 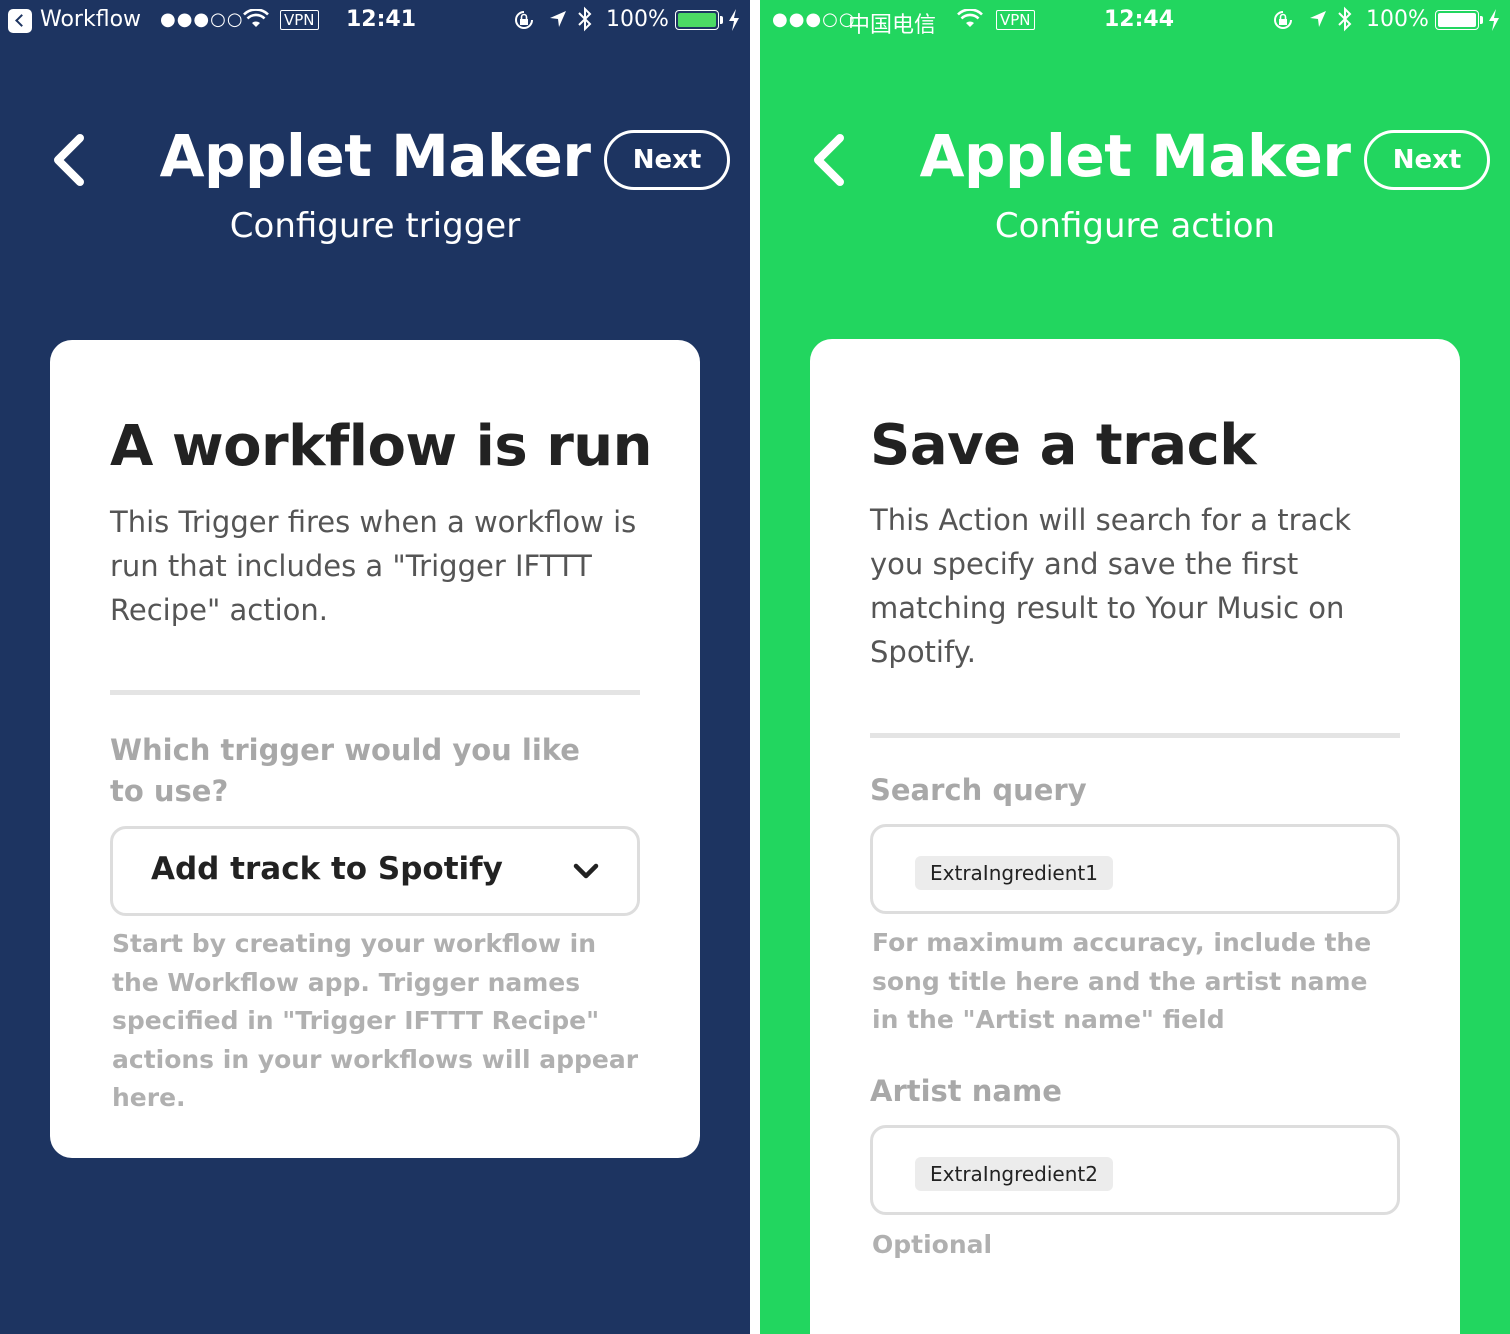 I want to click on ingredient-token: ExtraIngredient2, so click(x=1014, y=1174).